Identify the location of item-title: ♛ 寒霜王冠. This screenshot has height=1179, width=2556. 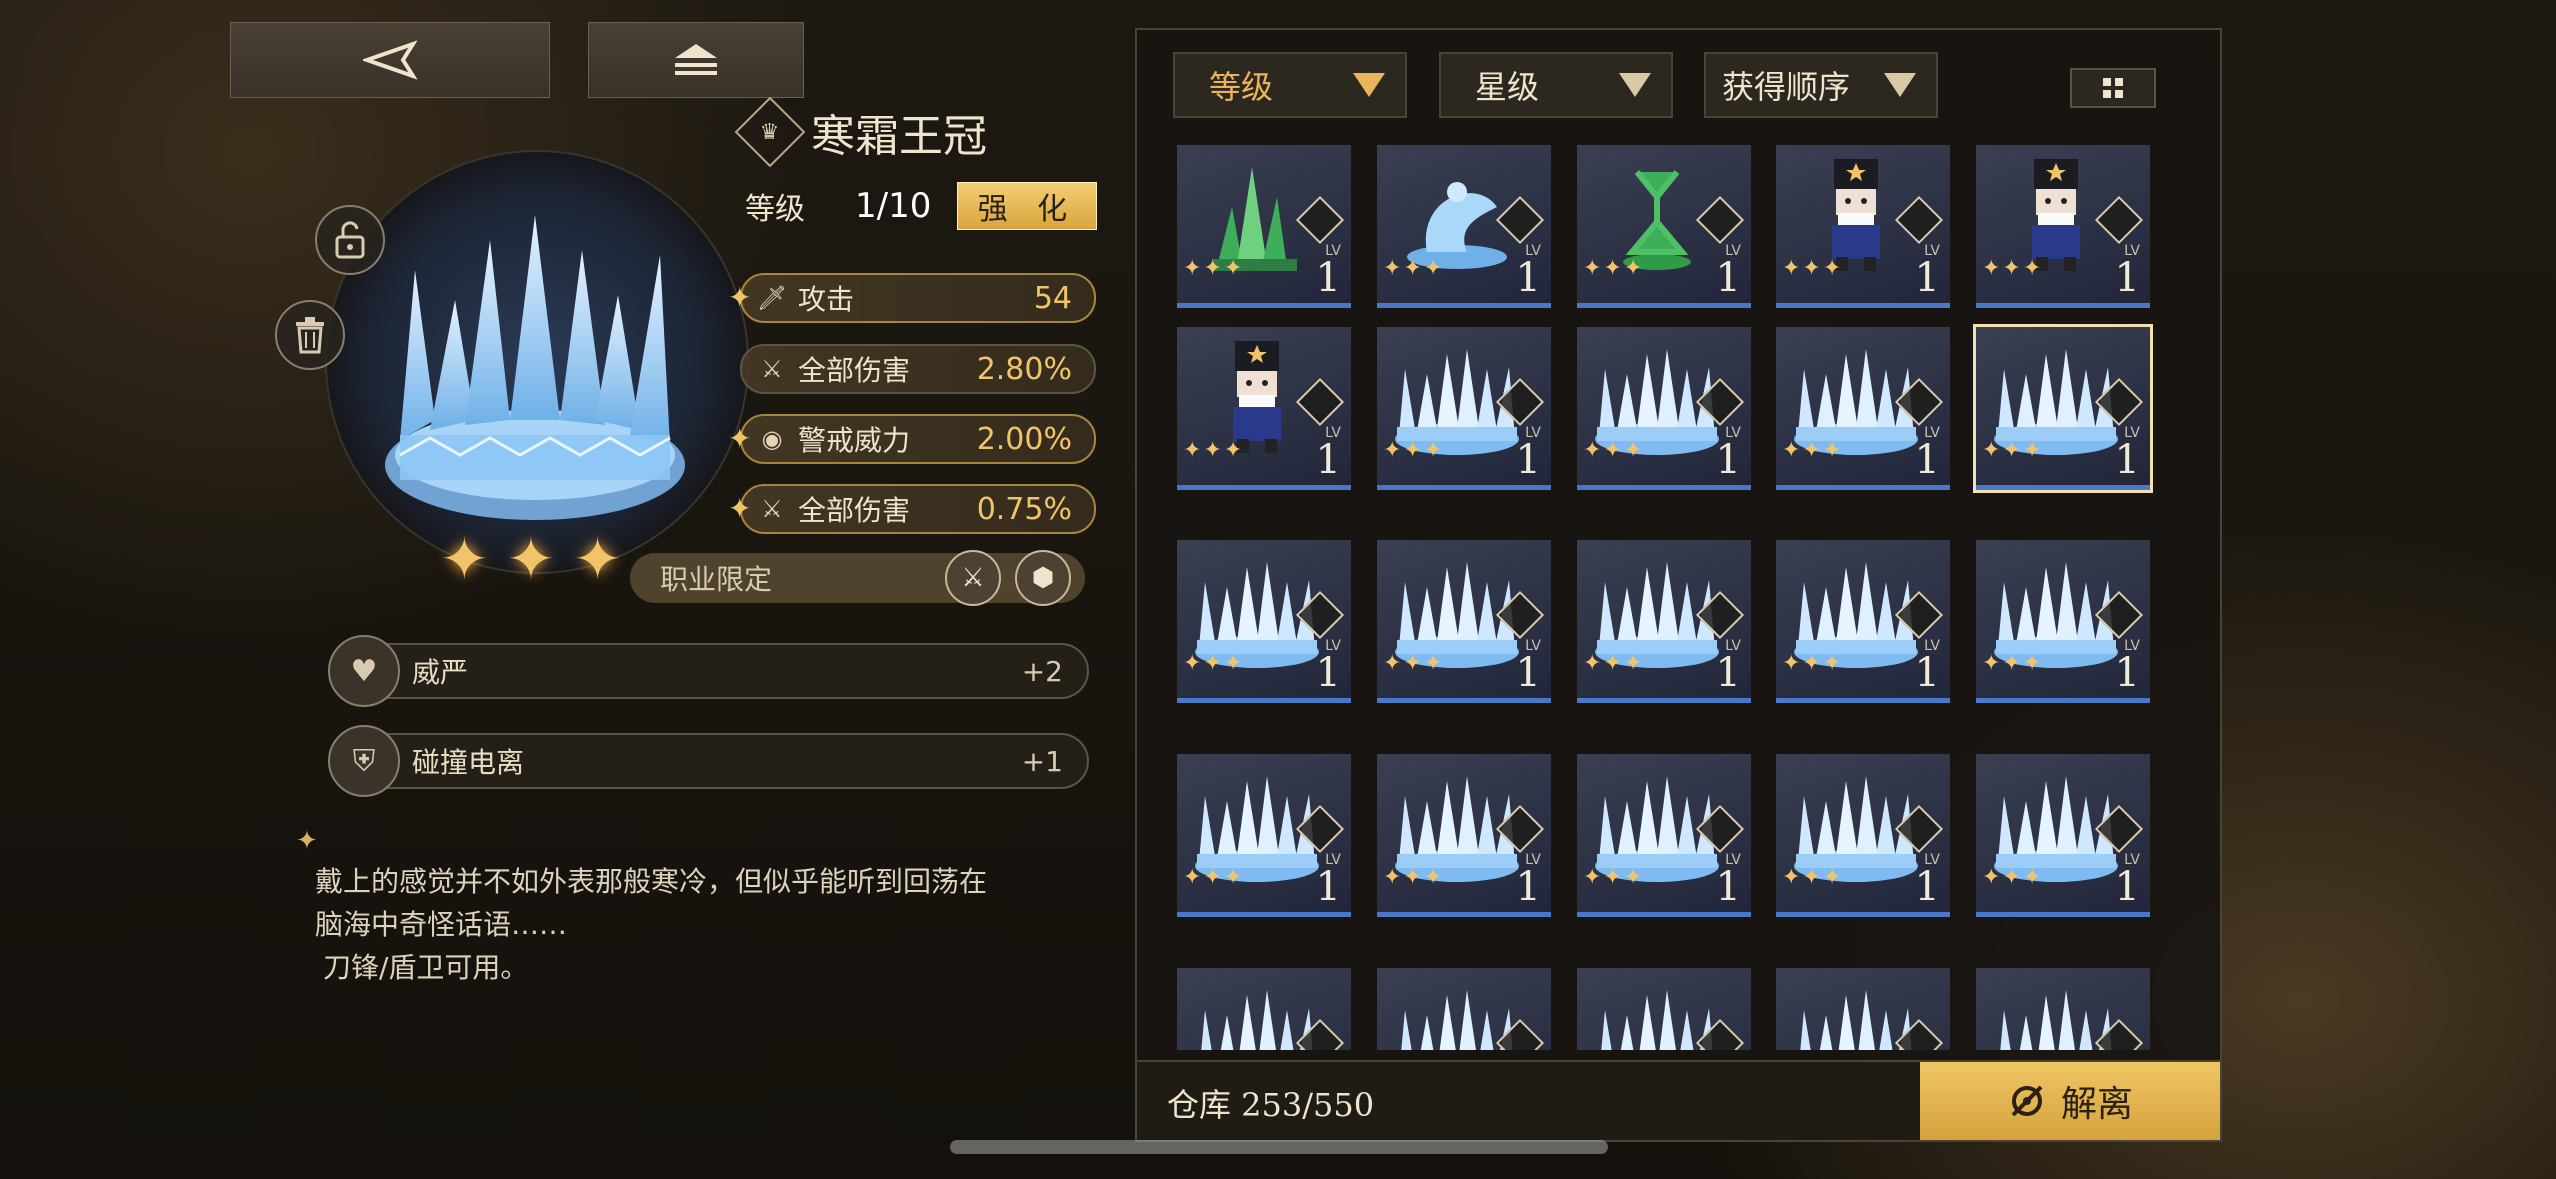
(860, 132).